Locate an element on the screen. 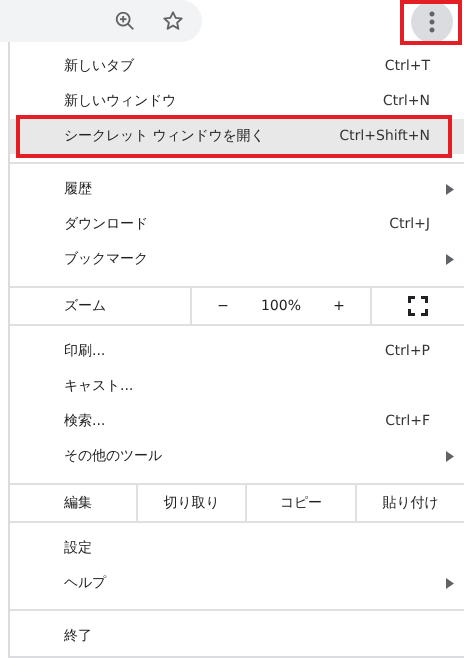 This screenshot has height=658, width=464. menu-item-label: 新しいタブ is located at coordinates (99, 66).